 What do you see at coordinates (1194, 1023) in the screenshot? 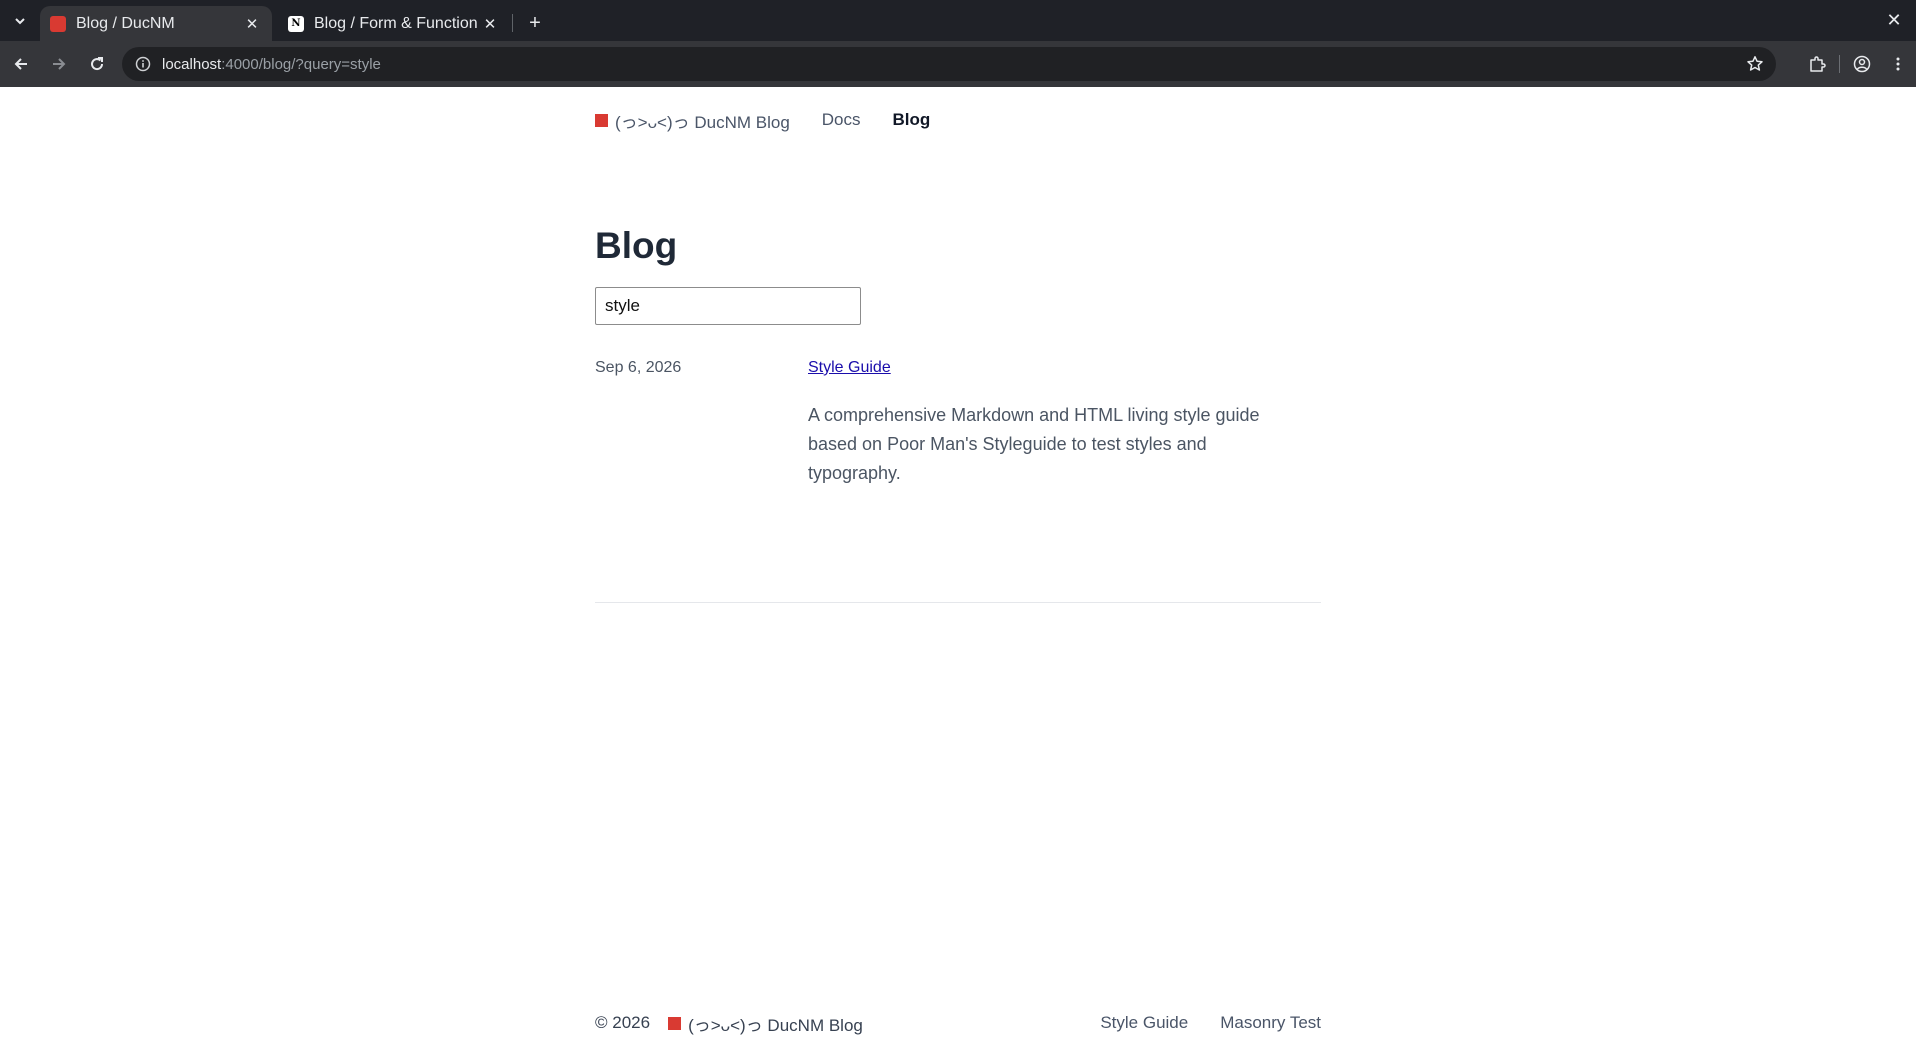
I see `footer-links: Style Guide Masonry Test` at bounding box center [1194, 1023].